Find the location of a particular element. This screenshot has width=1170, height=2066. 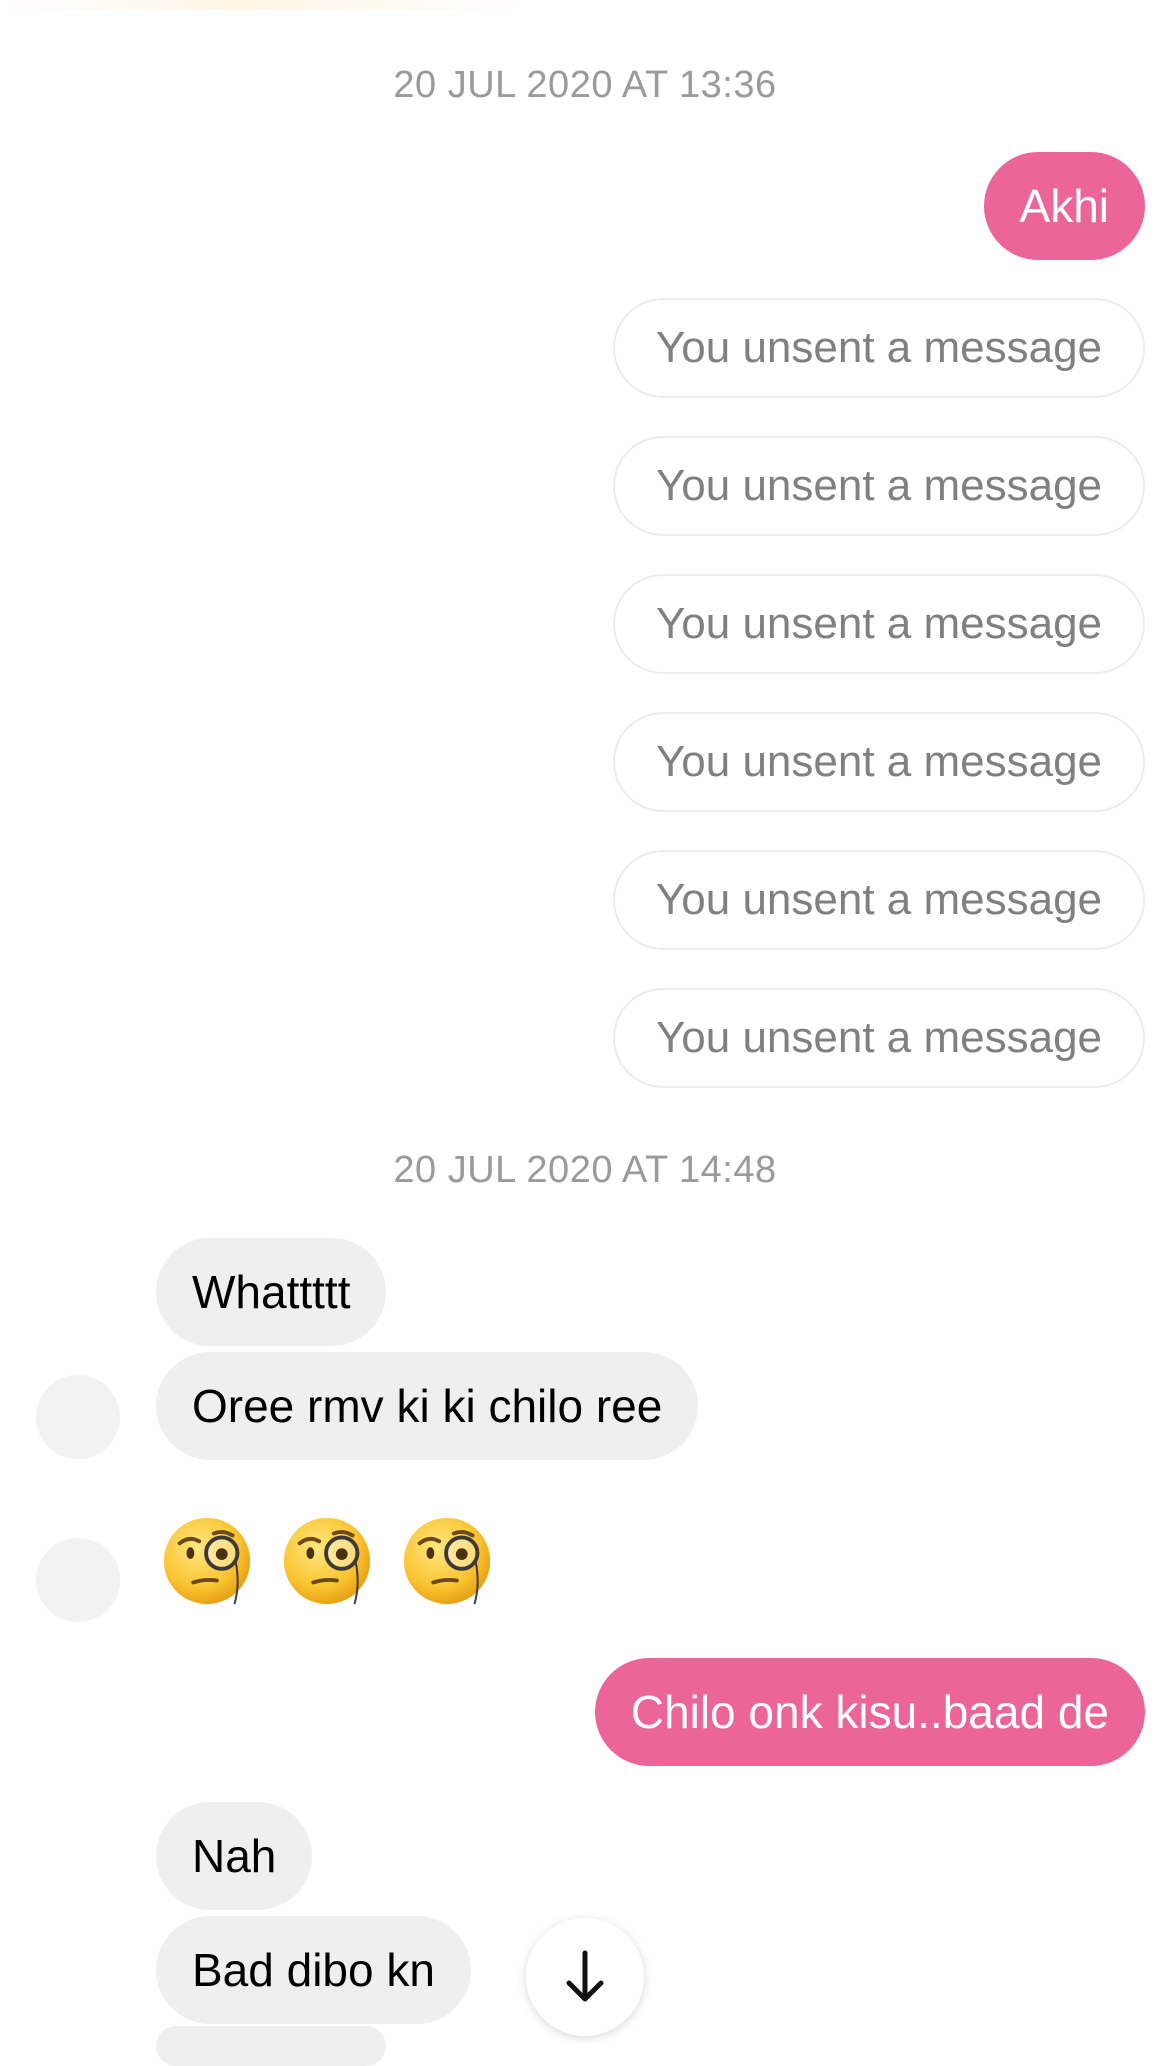

received-message-bubble: Whattttt is located at coordinates (271, 1292).